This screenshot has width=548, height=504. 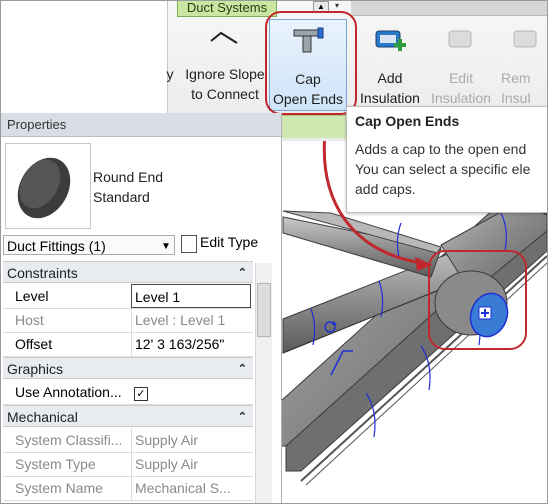 I want to click on remove-insulation-icon, so click(x=525, y=39).